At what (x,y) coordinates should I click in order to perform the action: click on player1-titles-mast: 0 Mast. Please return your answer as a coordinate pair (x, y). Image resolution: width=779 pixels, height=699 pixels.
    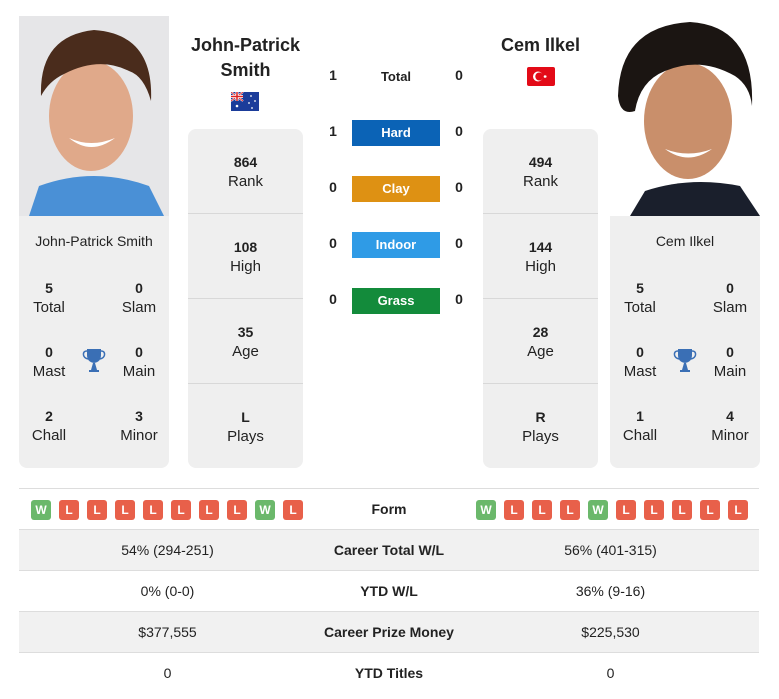
    Looking at the image, I should click on (49, 362).